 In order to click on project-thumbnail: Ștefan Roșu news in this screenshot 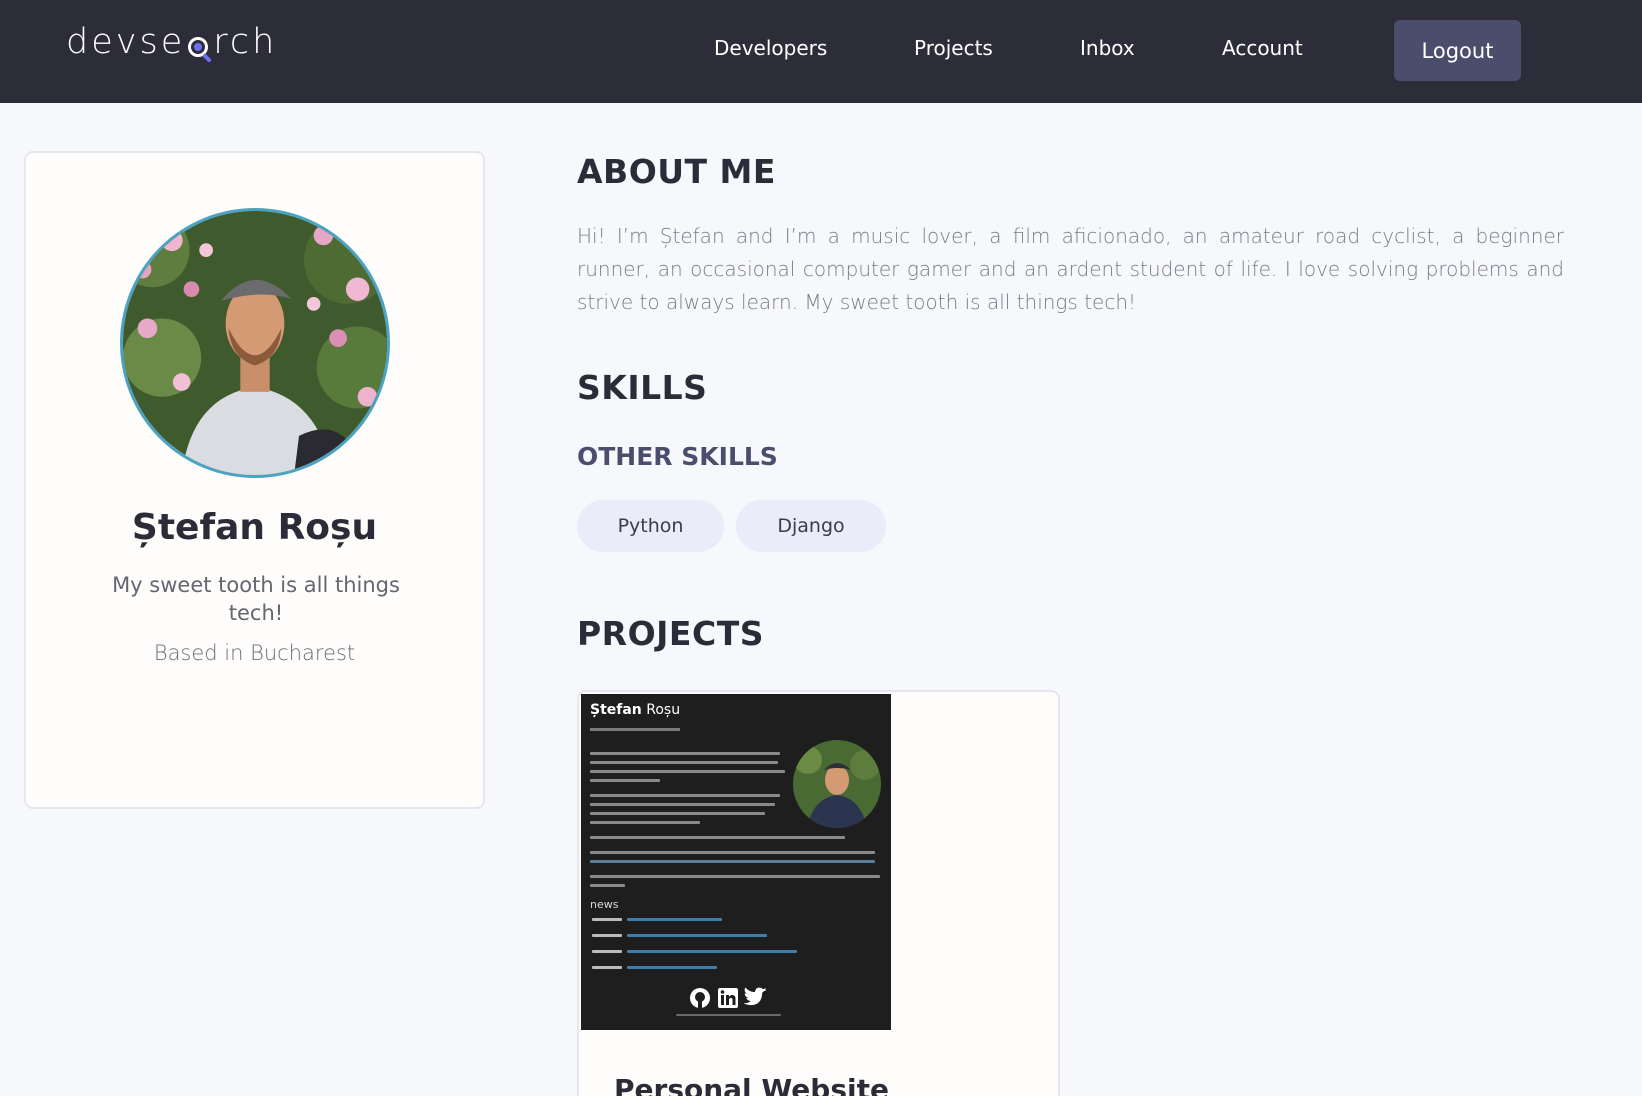, I will do `click(736, 862)`.